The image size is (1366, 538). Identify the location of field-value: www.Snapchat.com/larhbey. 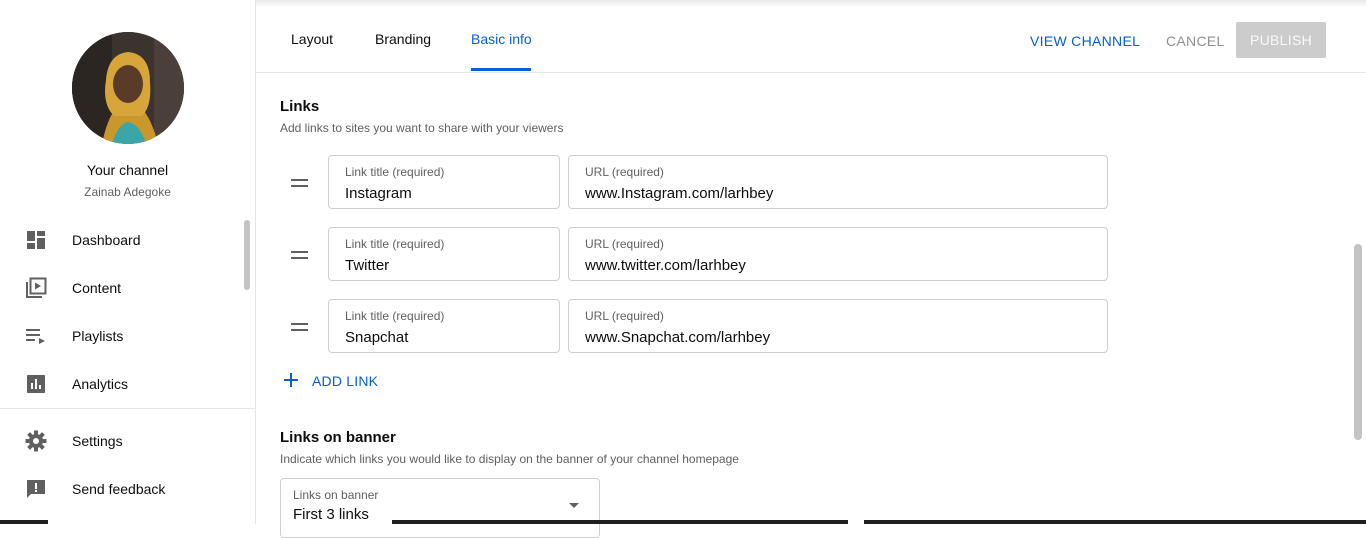
(678, 337).